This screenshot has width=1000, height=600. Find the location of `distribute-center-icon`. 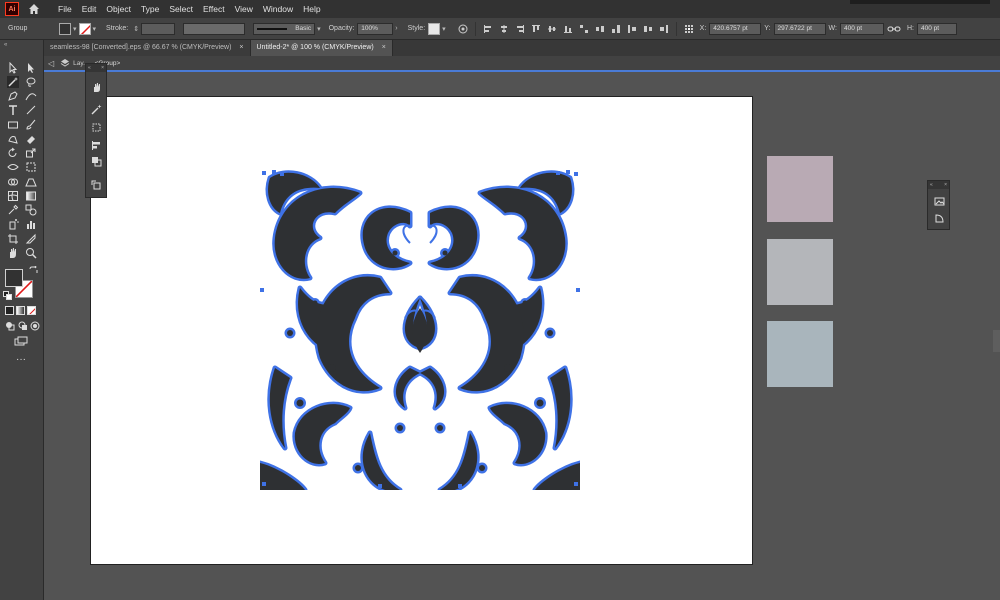

distribute-center-icon is located at coordinates (600, 29).